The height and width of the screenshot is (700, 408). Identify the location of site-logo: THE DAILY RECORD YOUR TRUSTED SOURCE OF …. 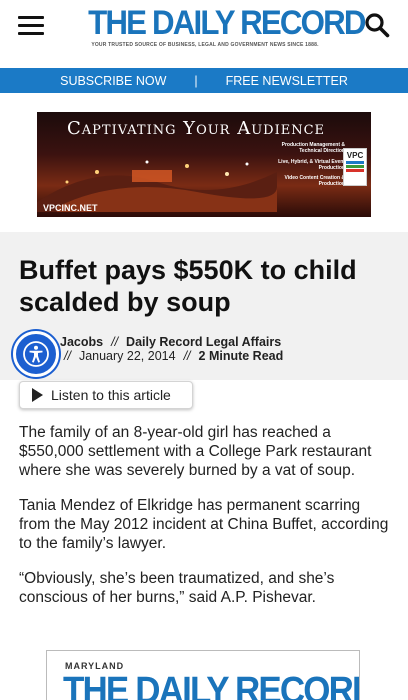
(222, 26).